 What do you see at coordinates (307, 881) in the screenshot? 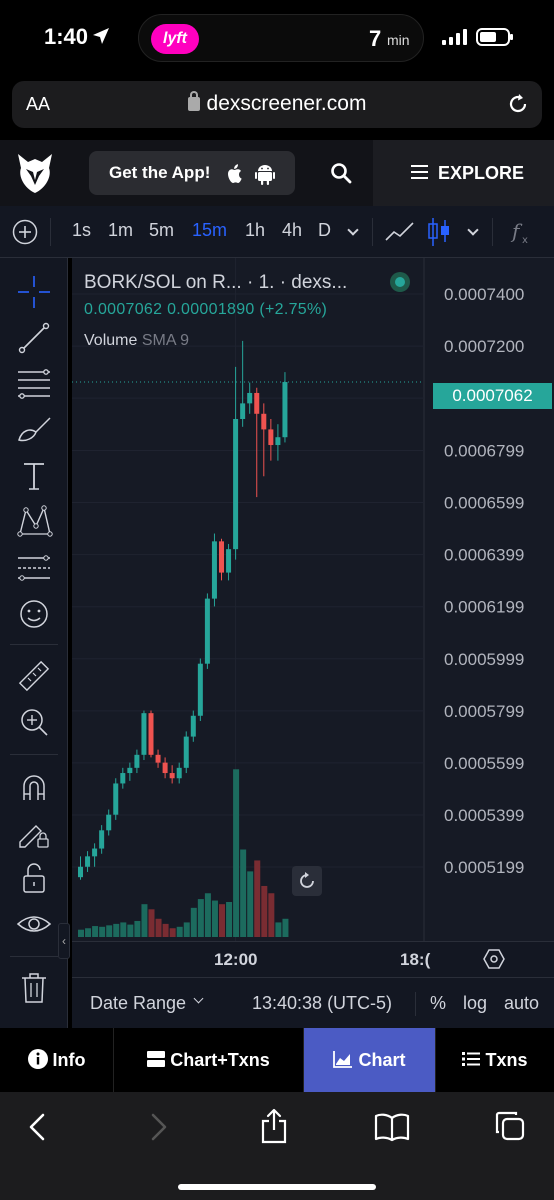
I see `reset-chart-button` at bounding box center [307, 881].